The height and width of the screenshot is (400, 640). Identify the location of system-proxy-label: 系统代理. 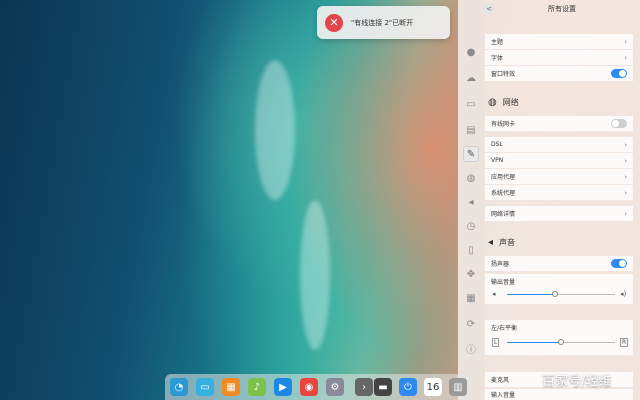
(503, 193).